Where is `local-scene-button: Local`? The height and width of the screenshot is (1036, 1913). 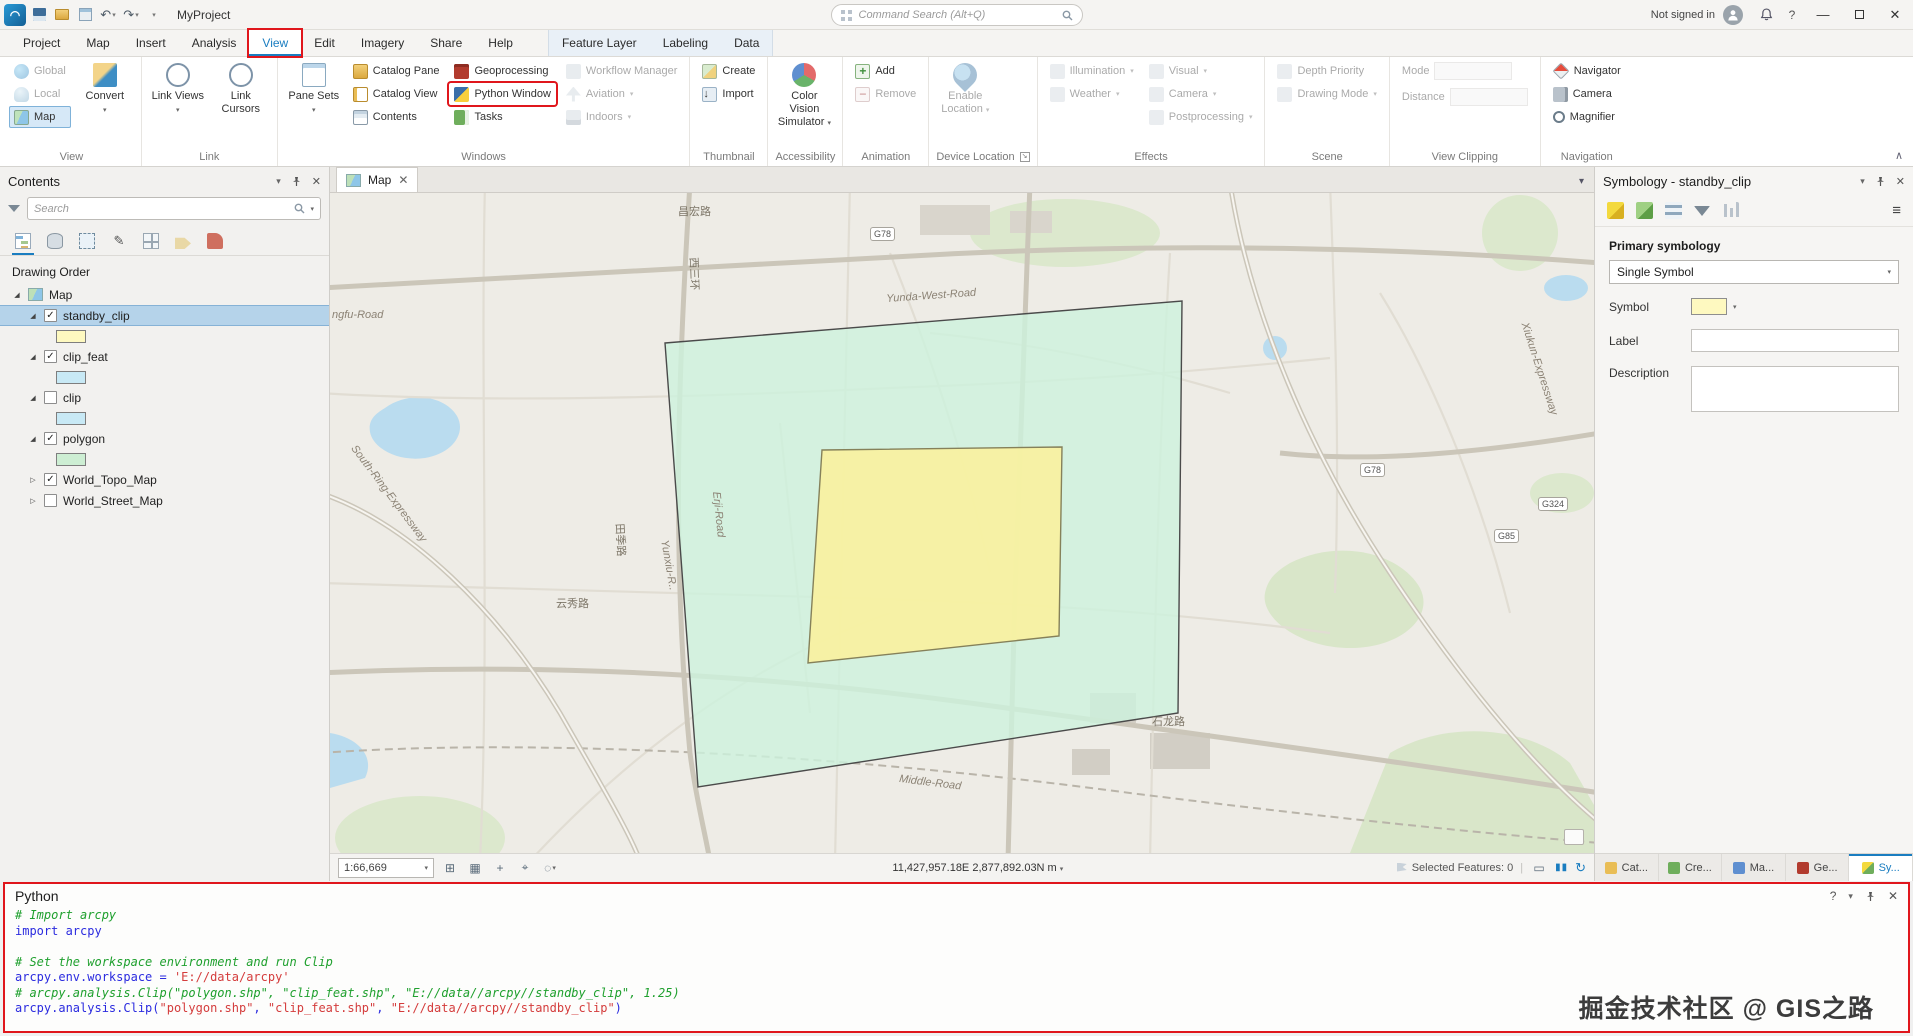 local-scene-button: Local is located at coordinates (40, 94).